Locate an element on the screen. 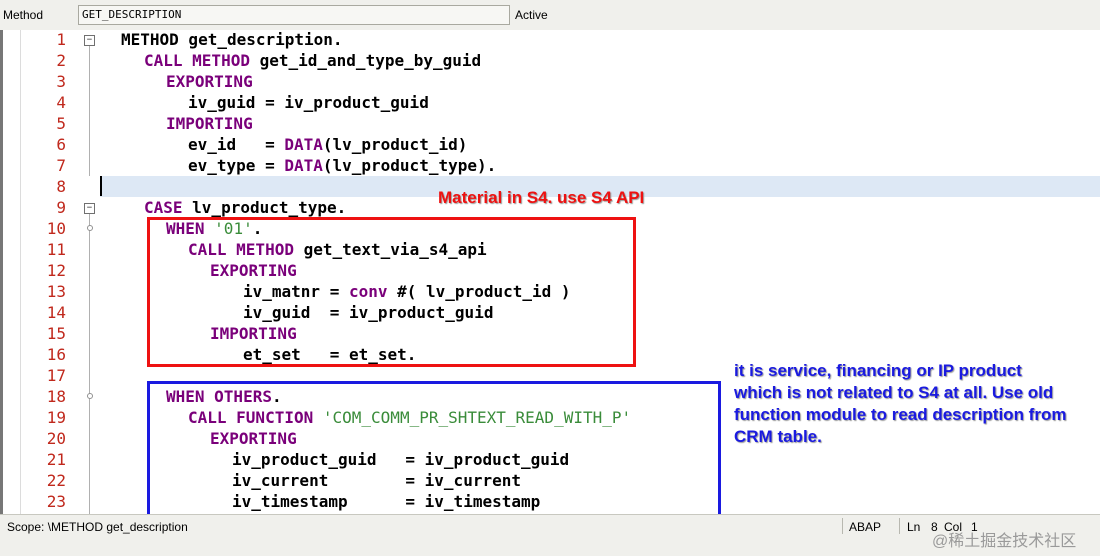 The height and width of the screenshot is (556, 1100). code-text: get_description. is located at coordinates (260, 39).